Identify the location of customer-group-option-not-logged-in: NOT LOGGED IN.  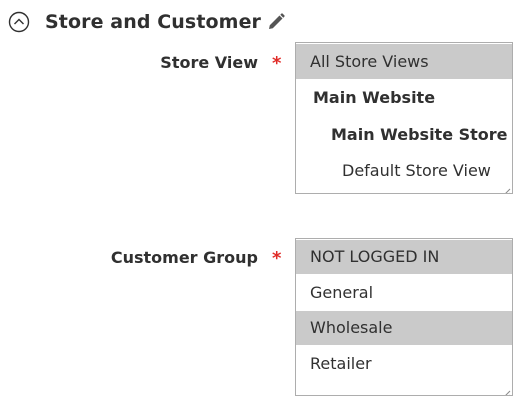
(404, 257).